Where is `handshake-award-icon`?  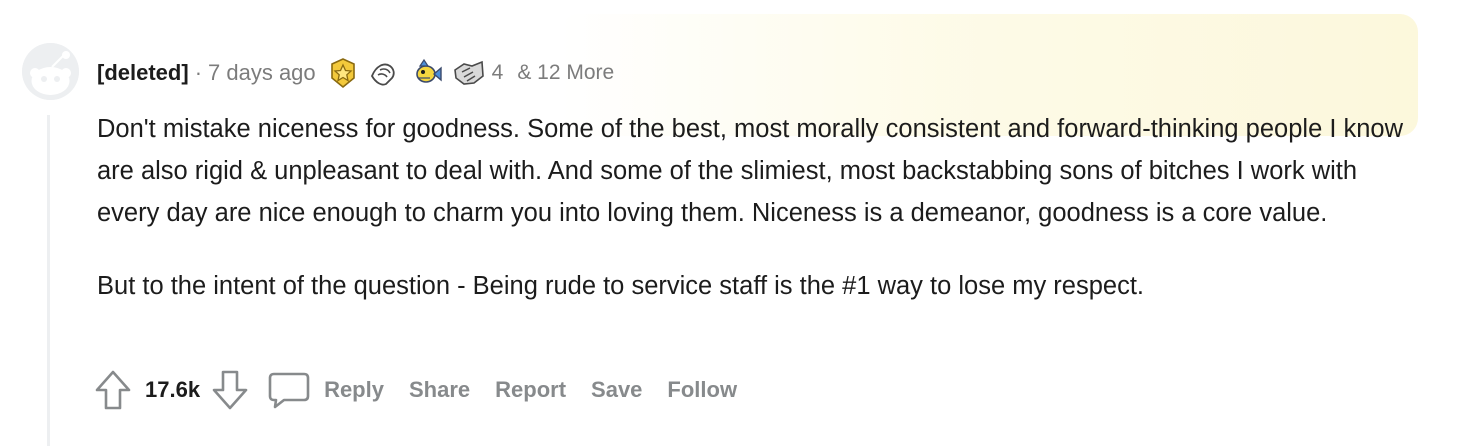
handshake-award-icon is located at coordinates (469, 73).